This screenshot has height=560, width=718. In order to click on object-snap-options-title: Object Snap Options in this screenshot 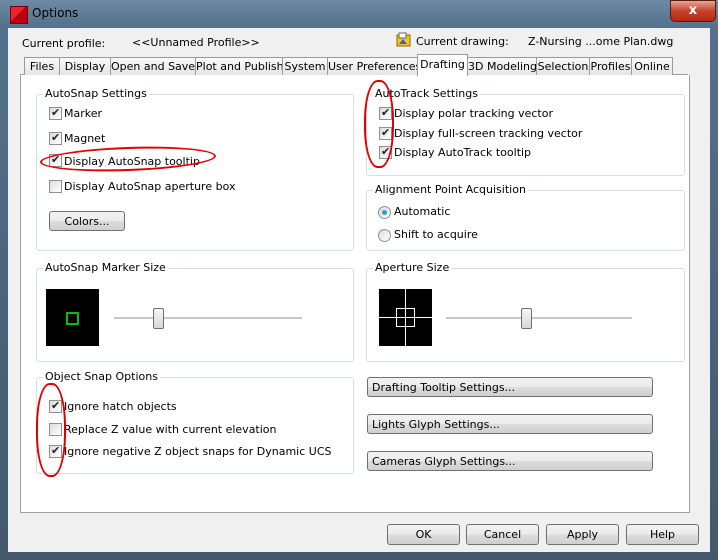, I will do `click(101, 376)`.